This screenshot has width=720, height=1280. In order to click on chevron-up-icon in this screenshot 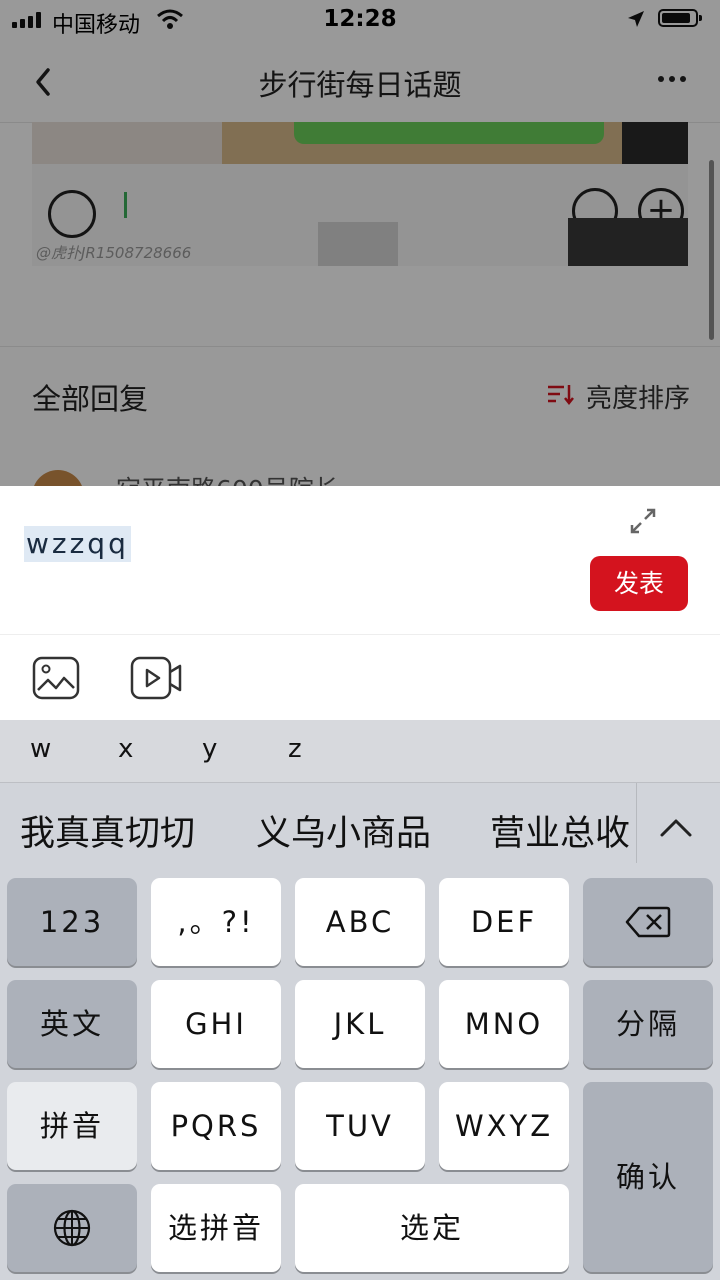, I will do `click(676, 827)`.